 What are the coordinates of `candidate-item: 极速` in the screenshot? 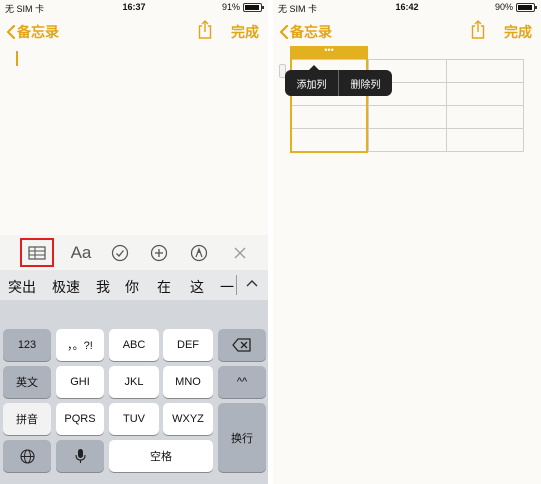 It's located at (66, 287).